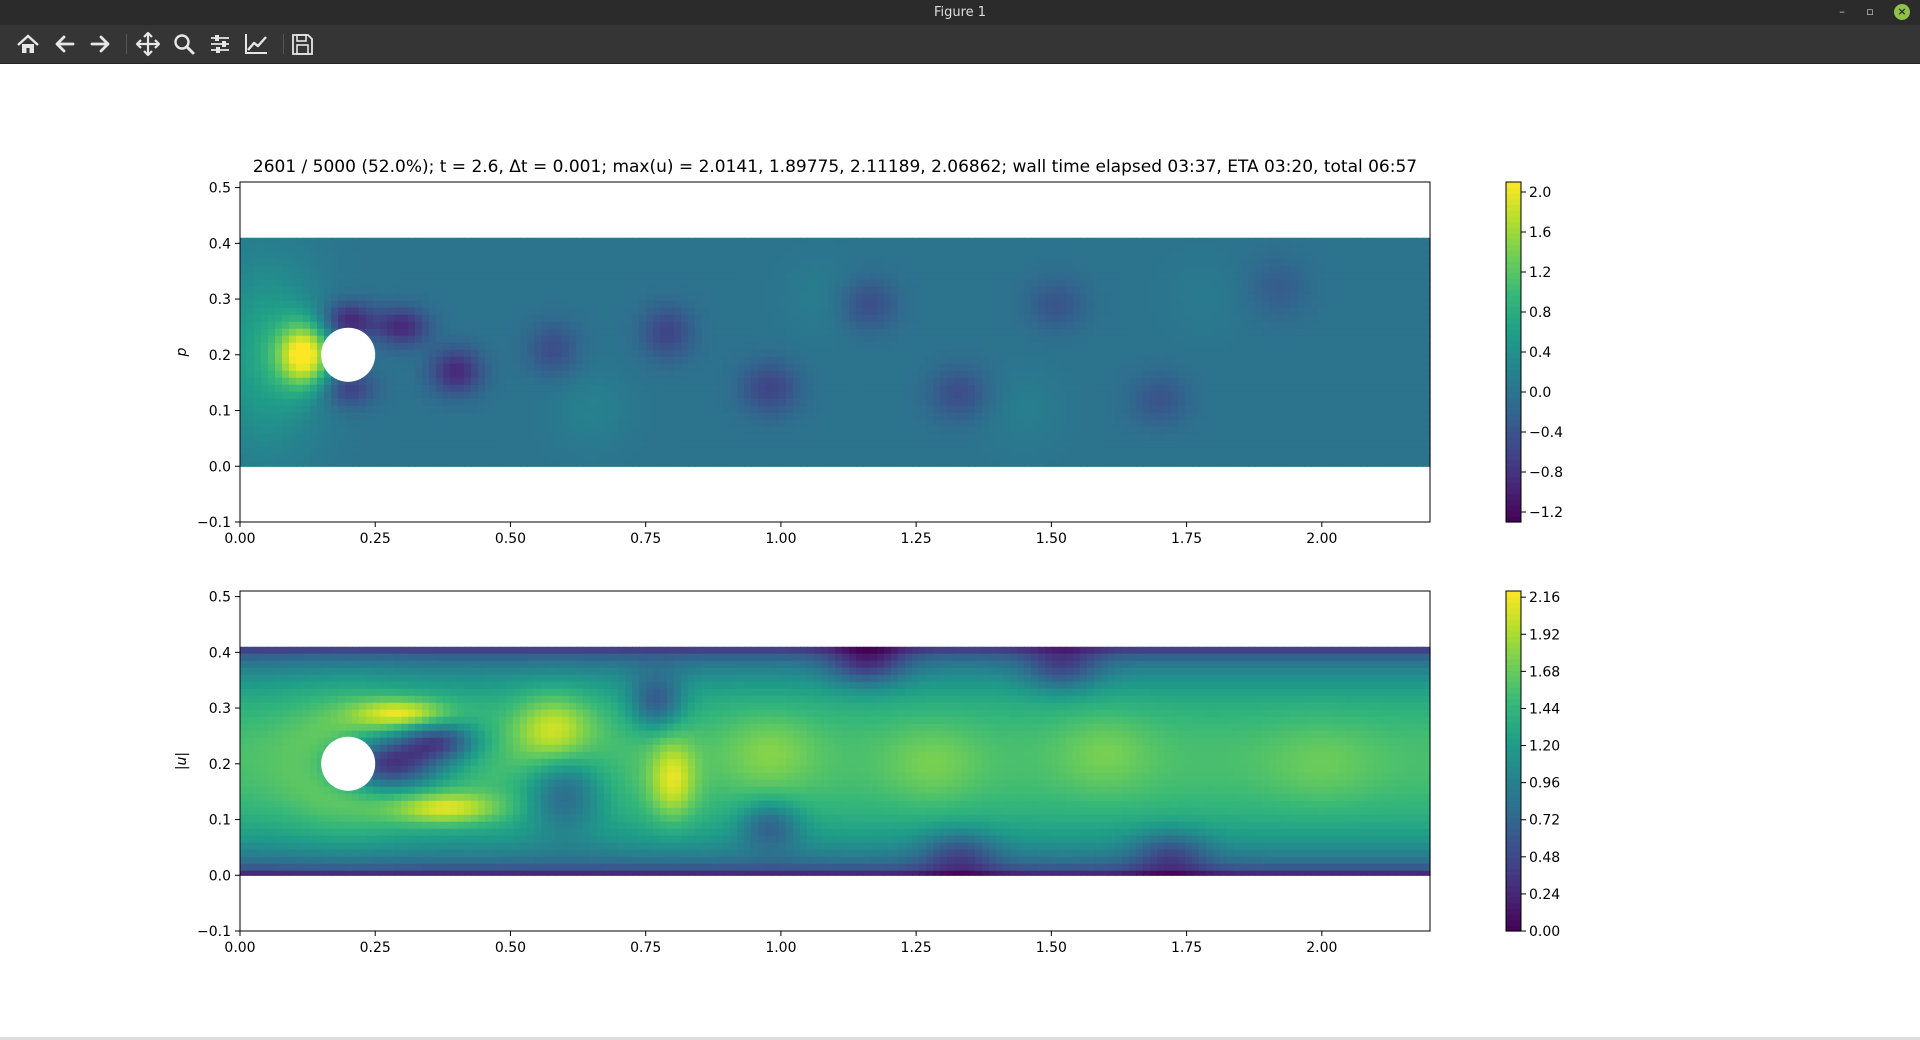 This screenshot has width=1920, height=1040. What do you see at coordinates (220, 44) in the screenshot?
I see `subplots-button` at bounding box center [220, 44].